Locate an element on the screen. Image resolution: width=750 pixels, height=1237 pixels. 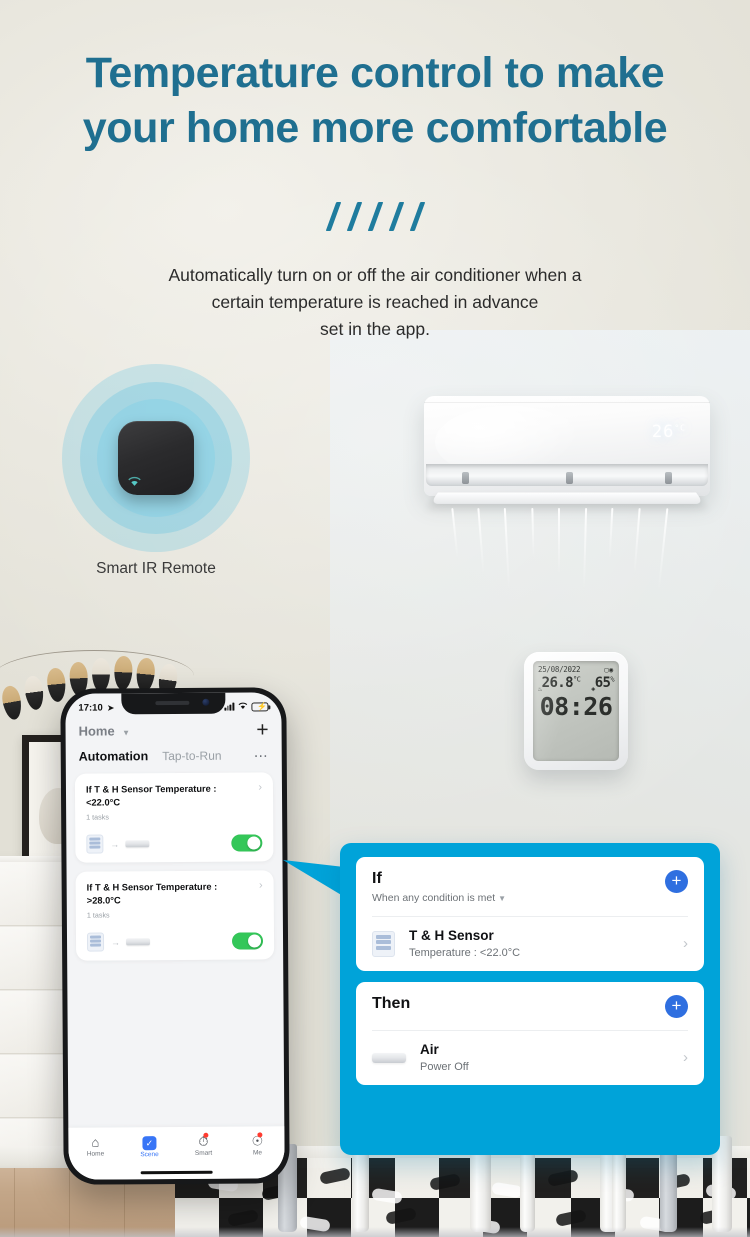
lcd-readings-row: ♨26.8°C ◈65% is located at coordinates (576, 684).